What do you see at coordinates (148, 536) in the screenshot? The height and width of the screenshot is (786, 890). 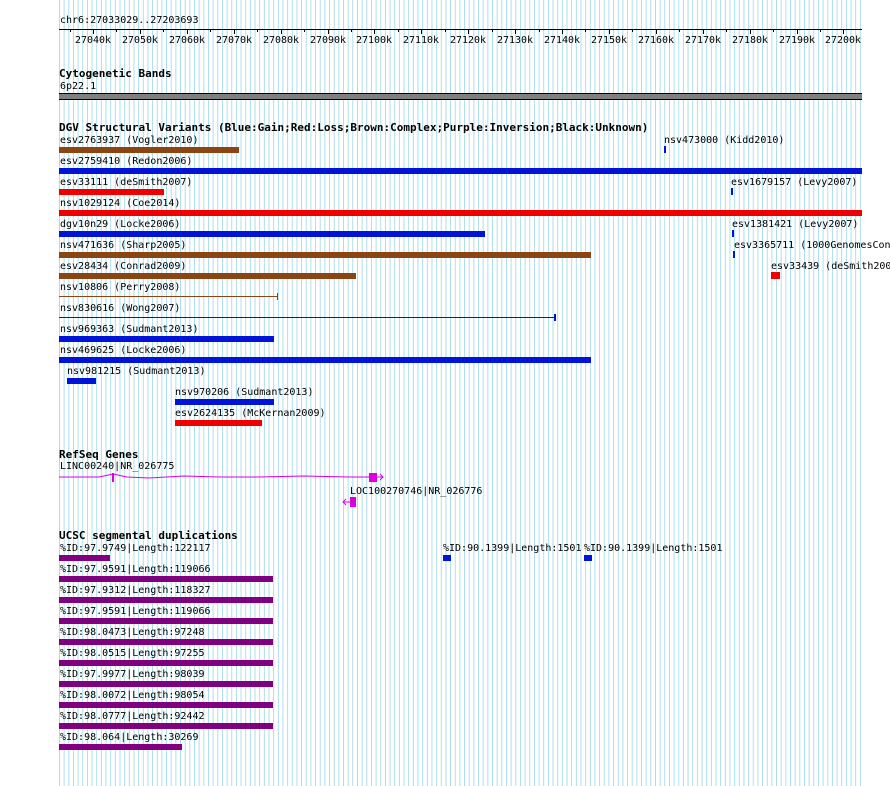 I see `segdup-track-title: UCSC segmental duplications` at bounding box center [148, 536].